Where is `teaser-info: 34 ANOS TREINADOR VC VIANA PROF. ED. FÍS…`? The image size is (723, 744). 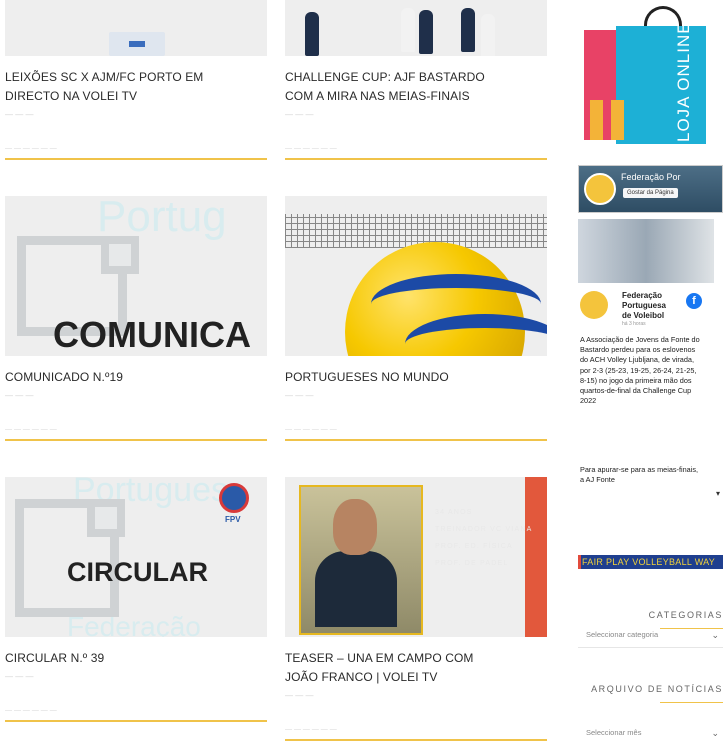 teaser-info: 34 ANOS TREINADOR VC VIANA PROF. ED. FÍS… is located at coordinates (484, 538).